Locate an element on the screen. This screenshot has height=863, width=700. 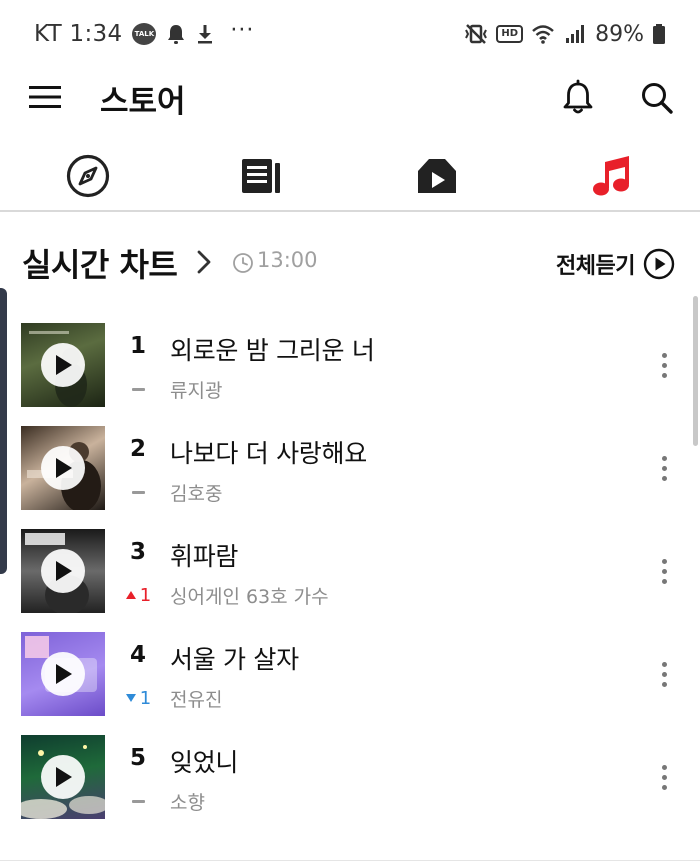
song-title: 나보다 더 사랑해요 is located at coordinates (268, 453).